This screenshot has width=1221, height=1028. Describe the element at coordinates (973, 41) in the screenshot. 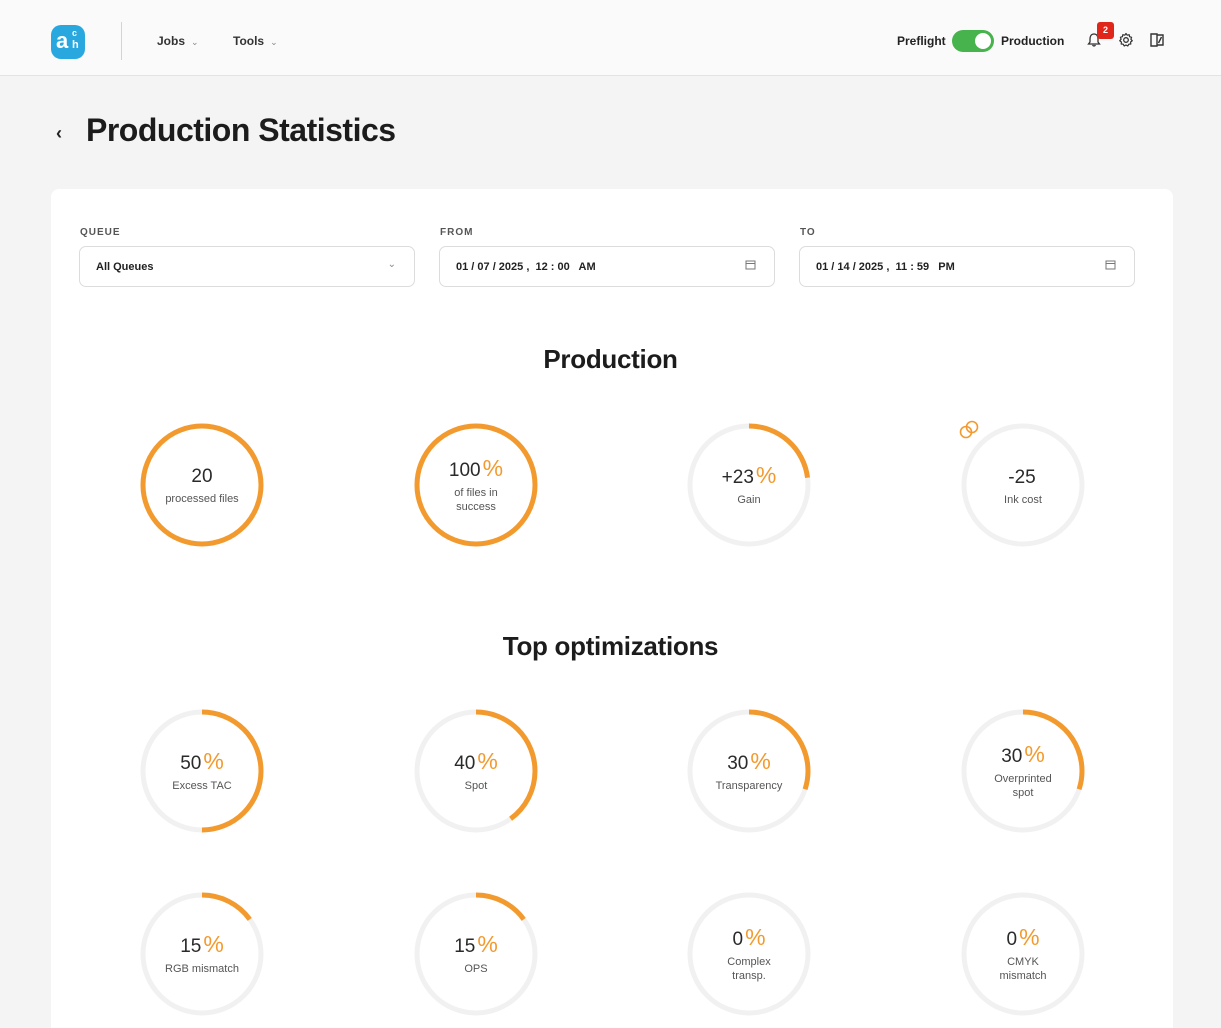

I see `mode-toggle` at that location.